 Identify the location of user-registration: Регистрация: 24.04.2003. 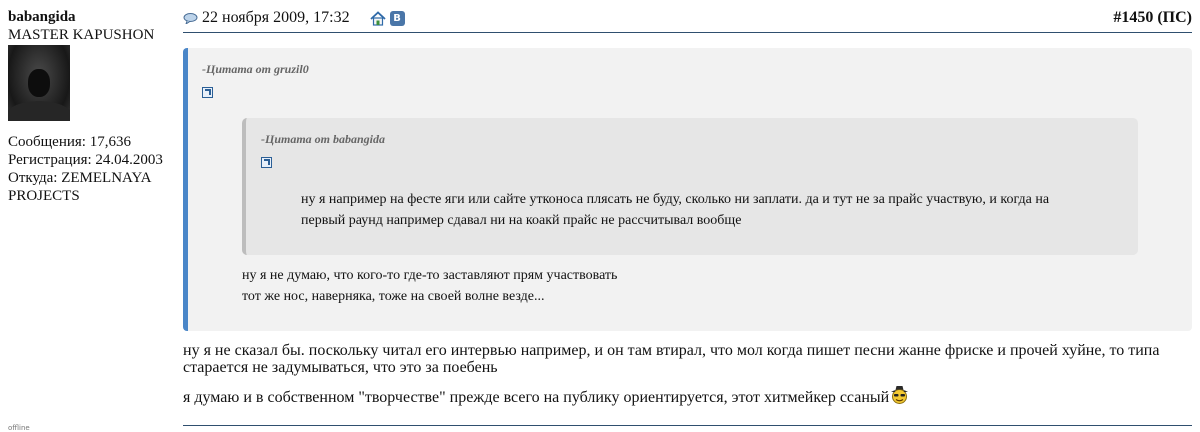
(85, 160).